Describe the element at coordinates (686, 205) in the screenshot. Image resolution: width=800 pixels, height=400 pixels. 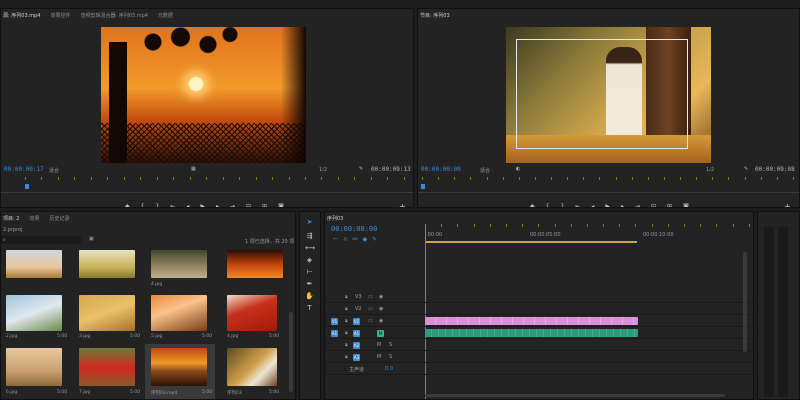
I see `export-frame-icon: ◙` at that location.